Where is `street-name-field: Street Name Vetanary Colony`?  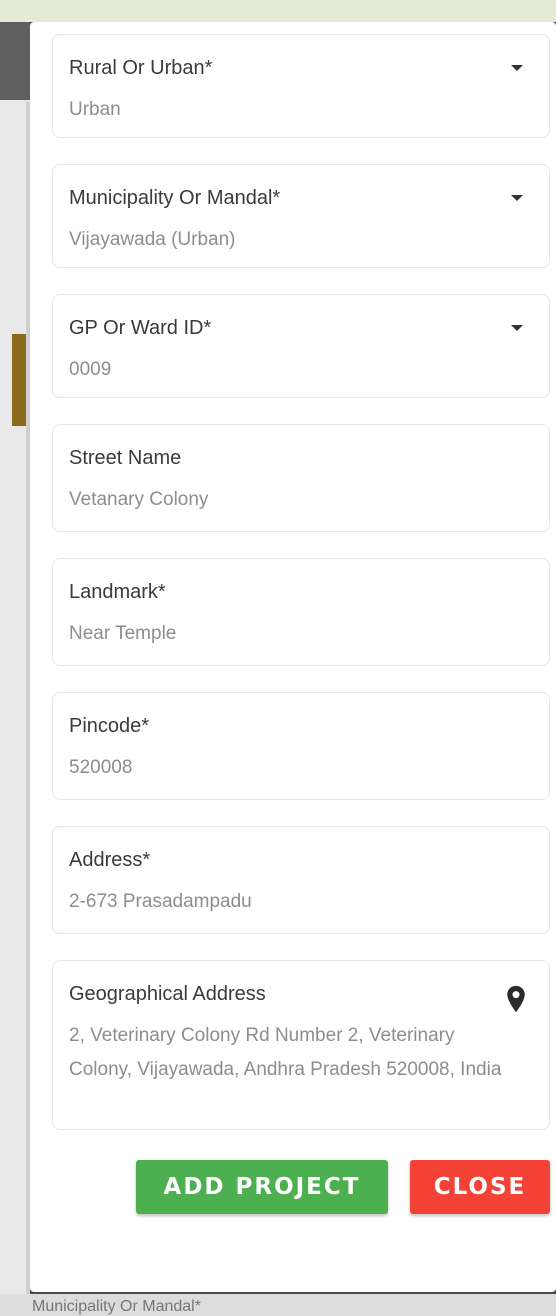 street-name-field: Street Name Vetanary Colony is located at coordinates (301, 478).